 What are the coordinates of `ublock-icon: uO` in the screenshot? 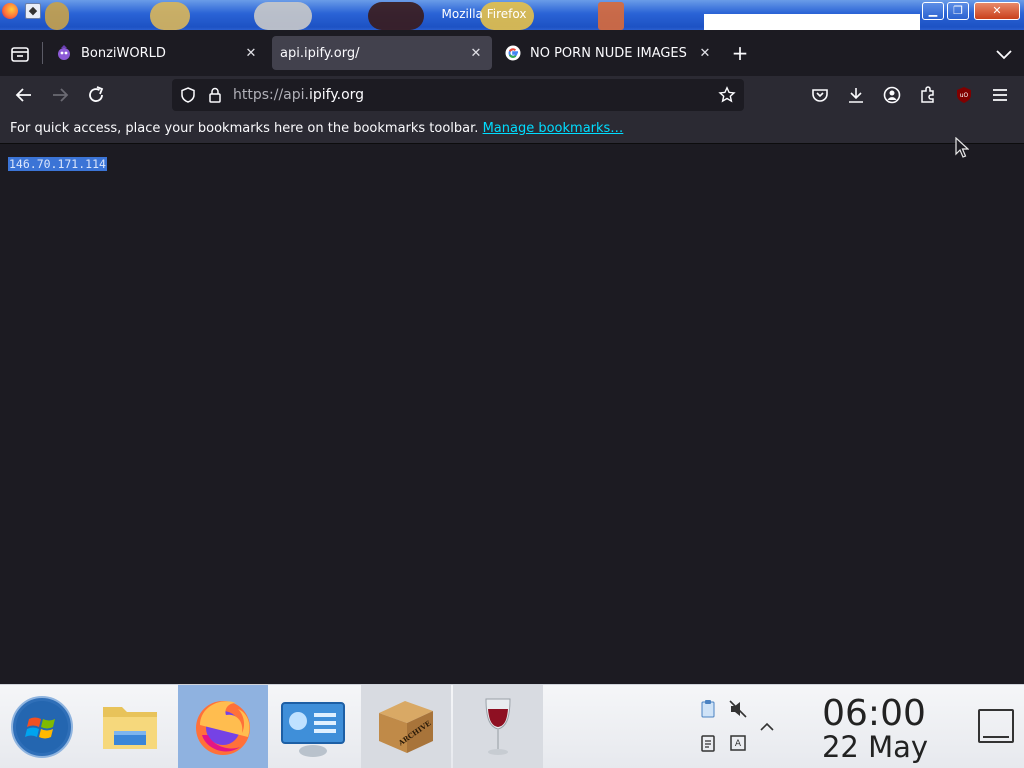 It's located at (964, 95).